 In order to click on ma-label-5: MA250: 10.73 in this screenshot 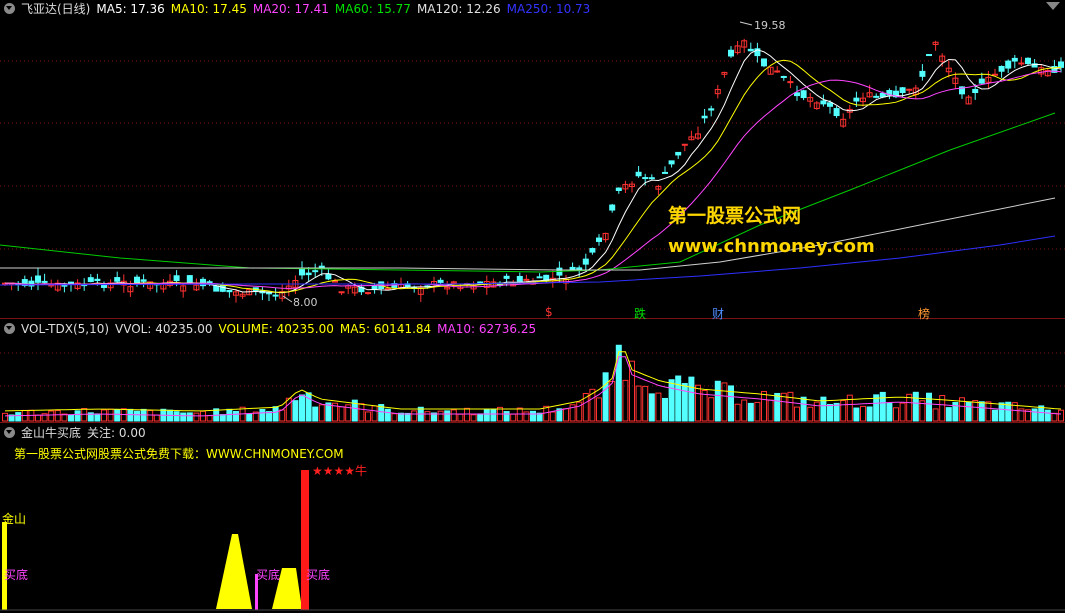, I will do `click(548, 9)`.